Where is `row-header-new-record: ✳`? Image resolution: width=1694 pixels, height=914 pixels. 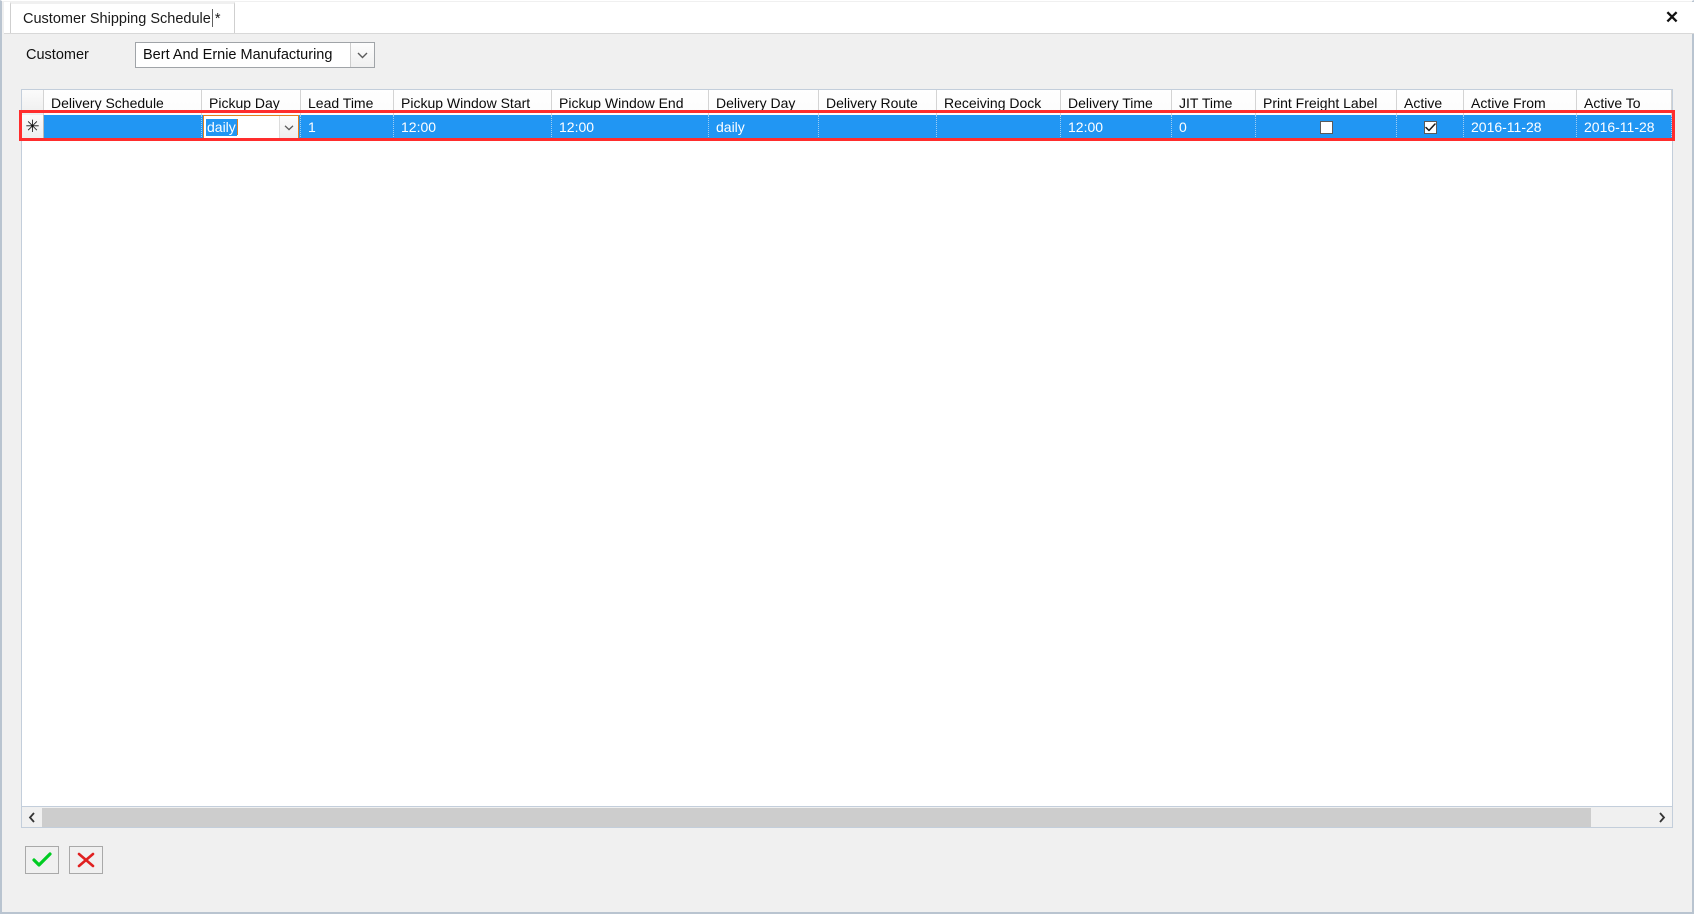 row-header-new-record: ✳ is located at coordinates (33, 127).